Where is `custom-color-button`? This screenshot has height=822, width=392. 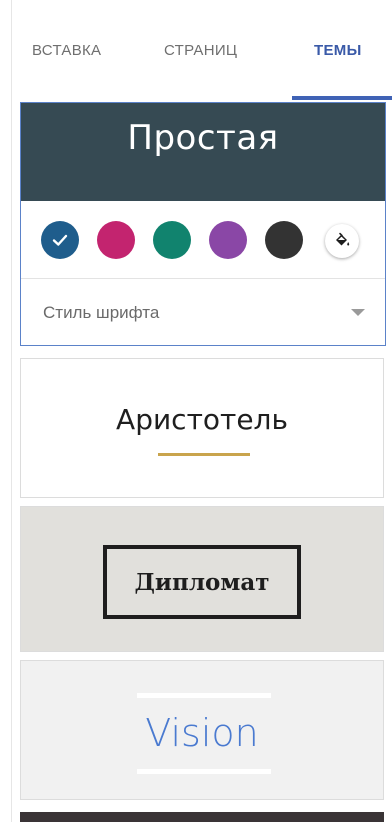 custom-color-button is located at coordinates (342, 241).